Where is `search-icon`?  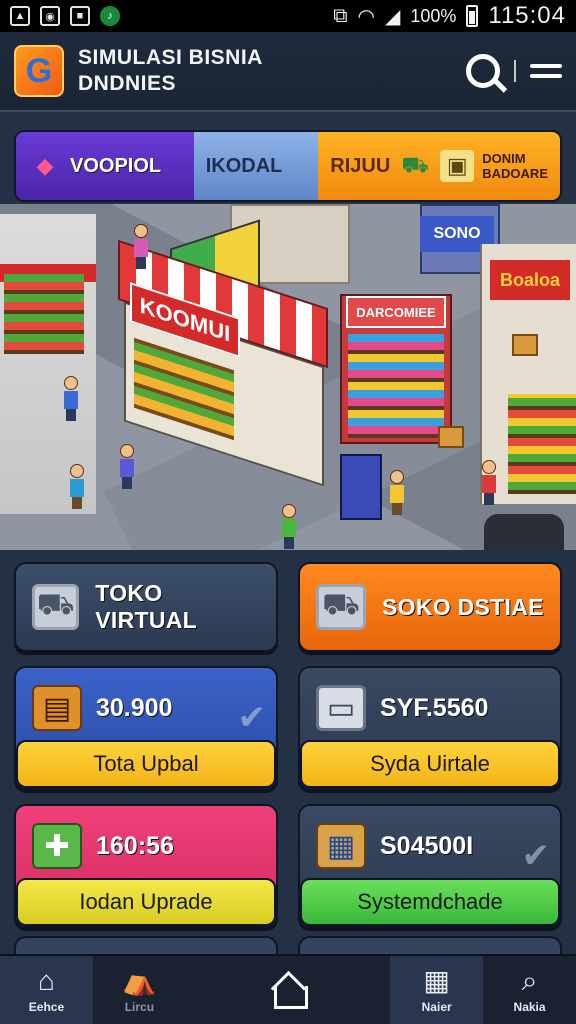 search-icon is located at coordinates (483, 71).